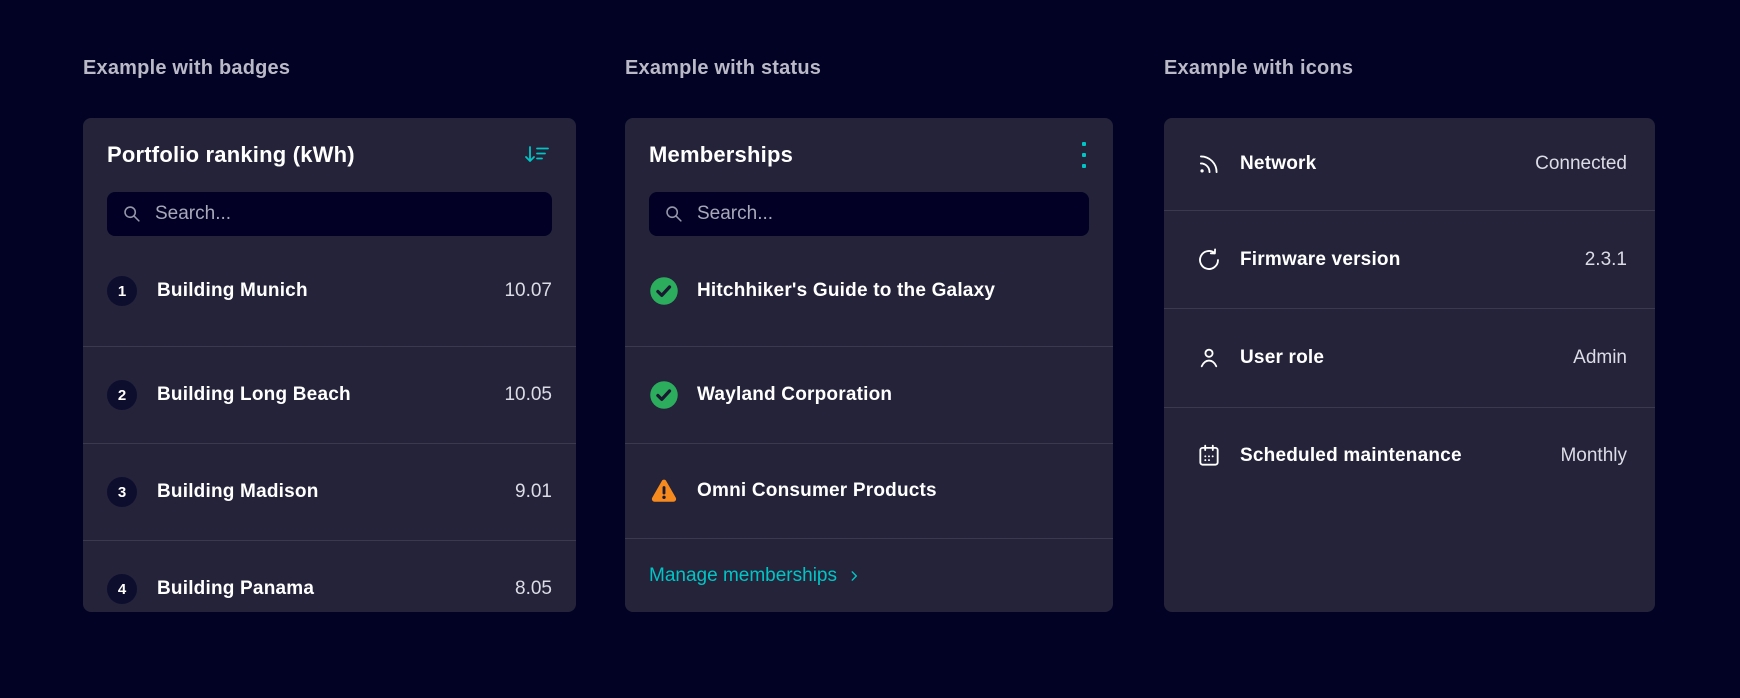 This screenshot has height=698, width=1740. Describe the element at coordinates (854, 576) in the screenshot. I see `chevron-right-icon` at that location.